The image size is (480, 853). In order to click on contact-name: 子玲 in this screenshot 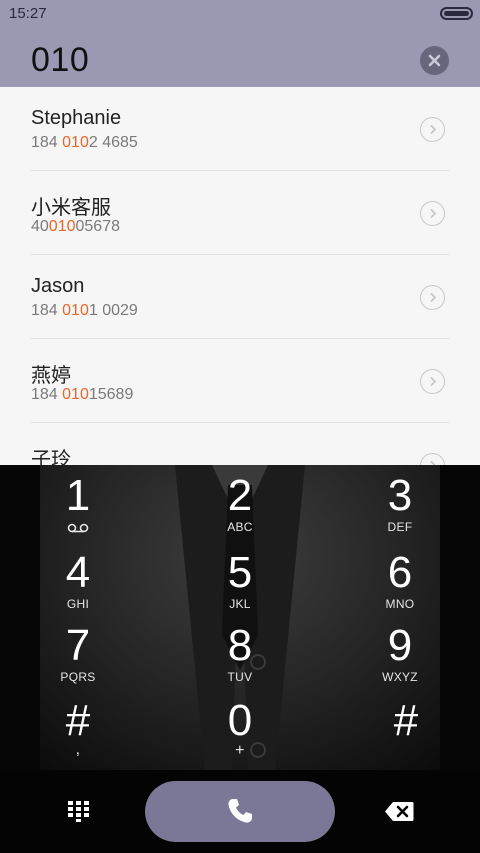, I will do `click(51, 457)`.